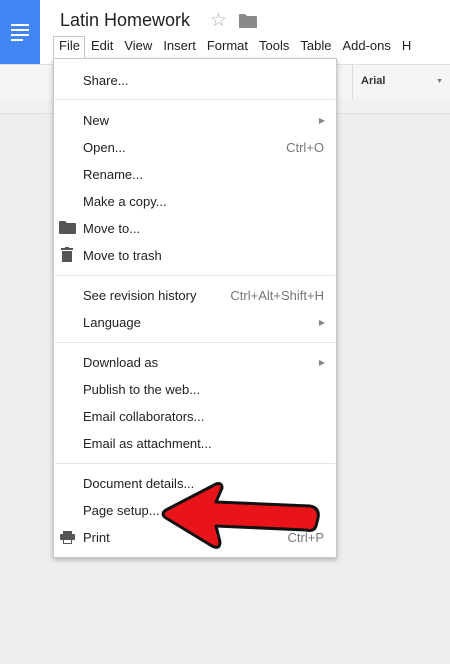 The height and width of the screenshot is (664, 450). Describe the element at coordinates (315, 47) in the screenshot. I see `menu-table: Table` at that location.